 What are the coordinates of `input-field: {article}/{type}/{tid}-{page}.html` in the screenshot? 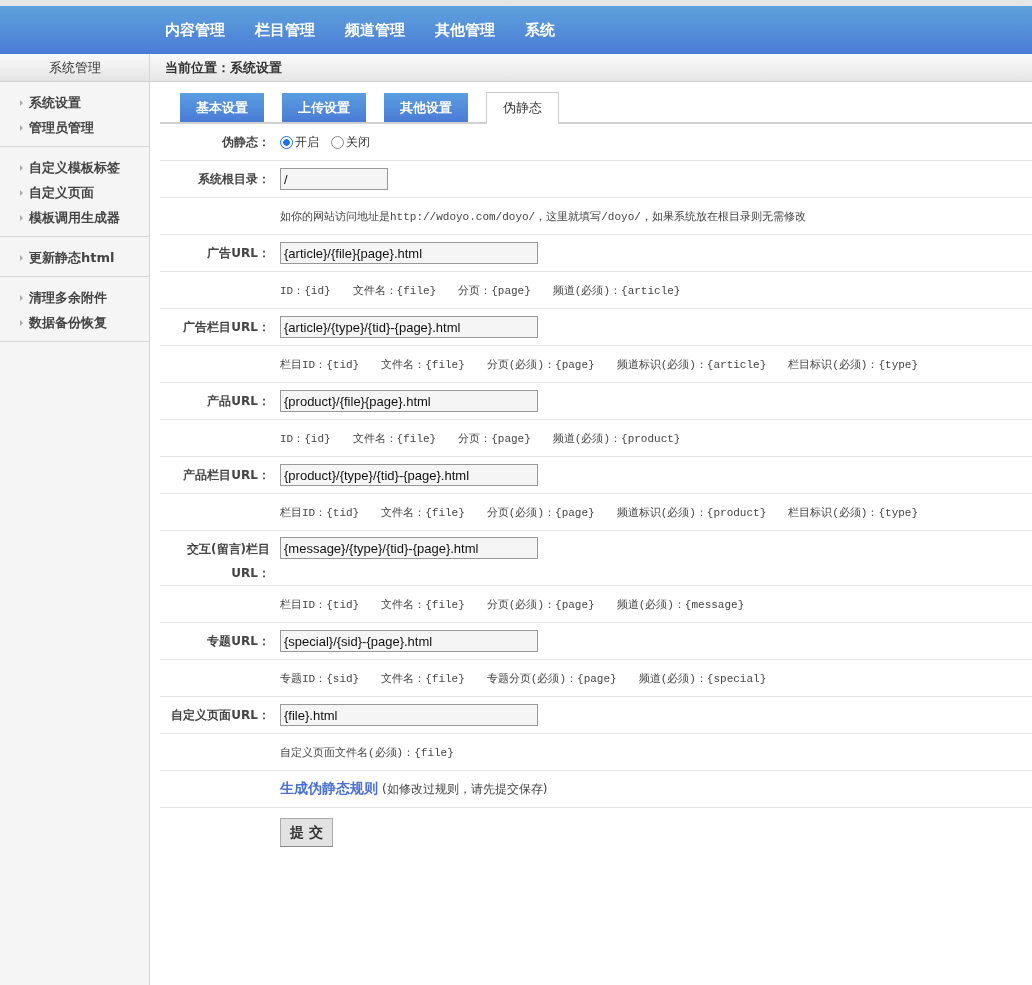 It's located at (409, 327).